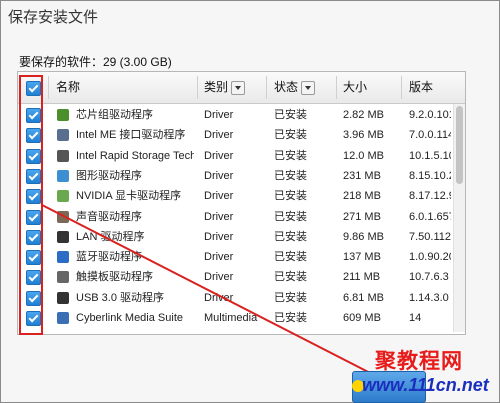 This screenshot has width=500, height=403. What do you see at coordinates (425, 385) in the screenshot?
I see `watermark-url: www.111cn.net` at bounding box center [425, 385].